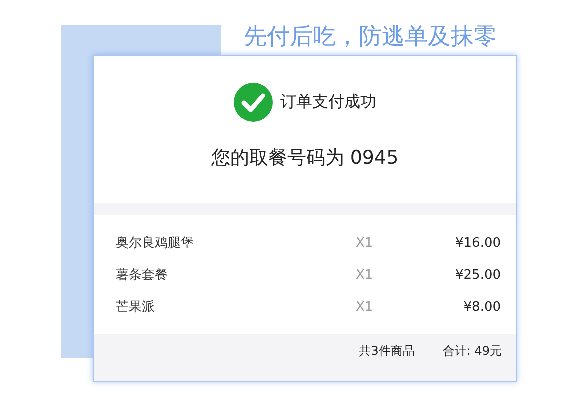 The width and height of the screenshot is (584, 411). What do you see at coordinates (481, 307) in the screenshot?
I see `item-price: ¥8.00` at bounding box center [481, 307].